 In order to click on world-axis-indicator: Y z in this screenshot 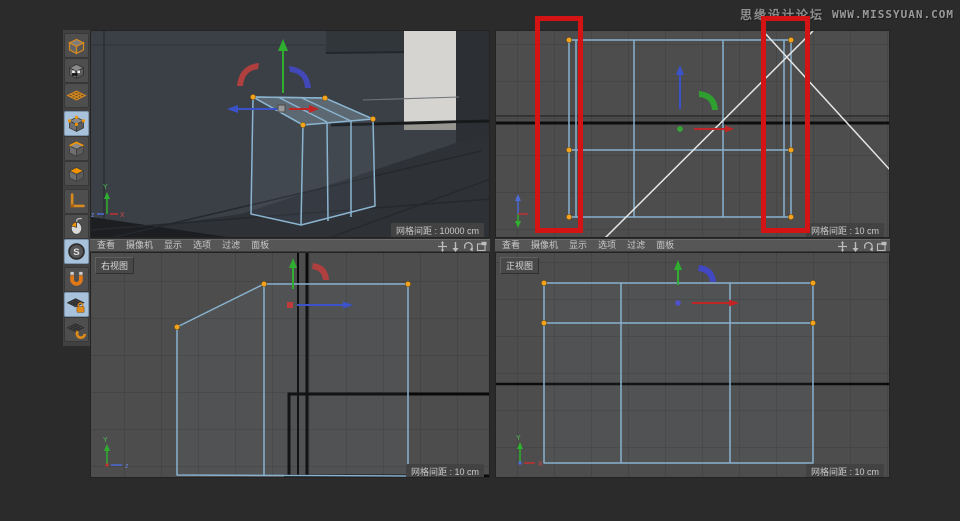, I will do `click(116, 453)`.